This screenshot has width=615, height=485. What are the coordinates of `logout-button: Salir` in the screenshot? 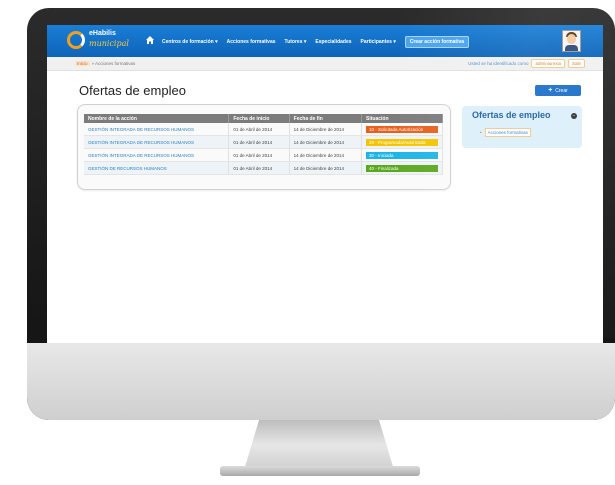 It's located at (576, 63).